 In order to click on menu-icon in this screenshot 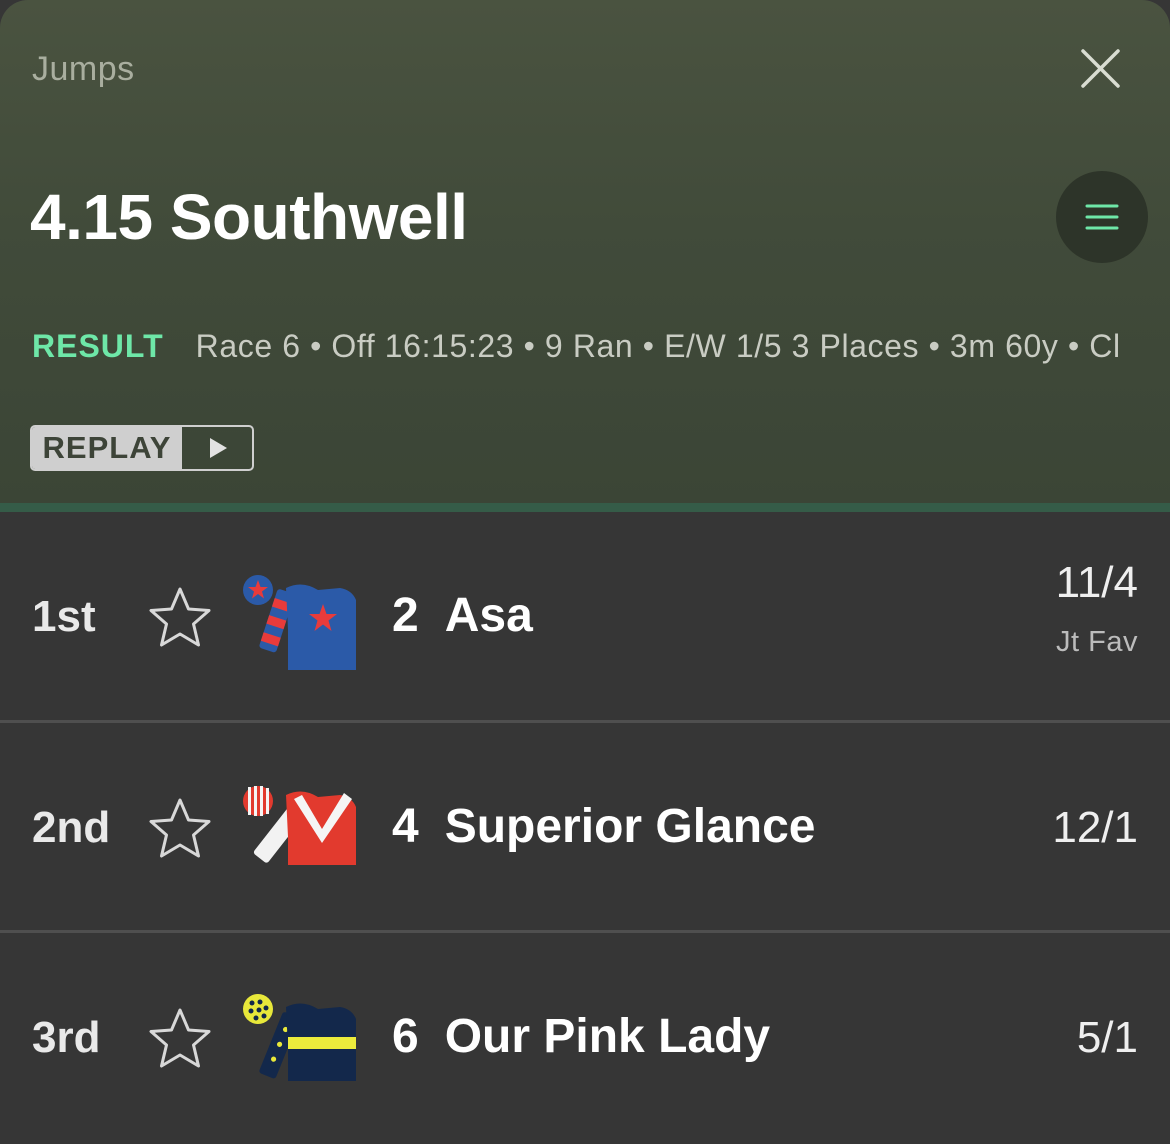, I will do `click(1102, 217)`.